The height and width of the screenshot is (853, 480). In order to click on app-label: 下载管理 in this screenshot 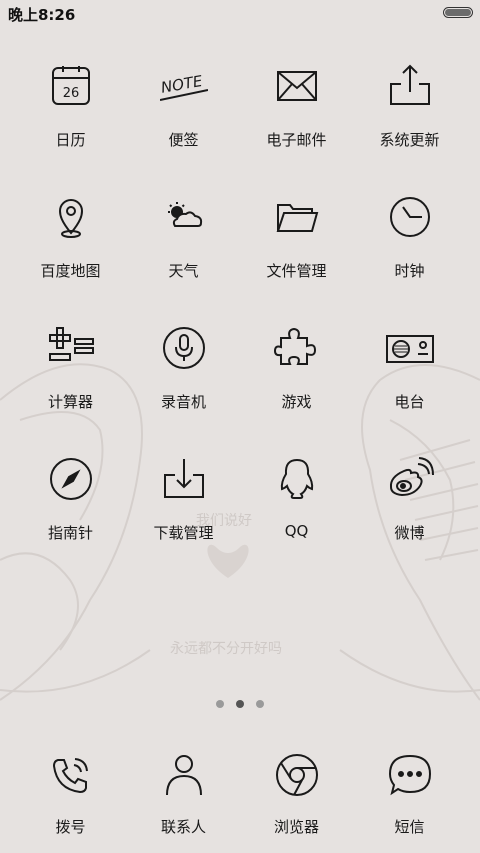, I will do `click(183, 533)`.